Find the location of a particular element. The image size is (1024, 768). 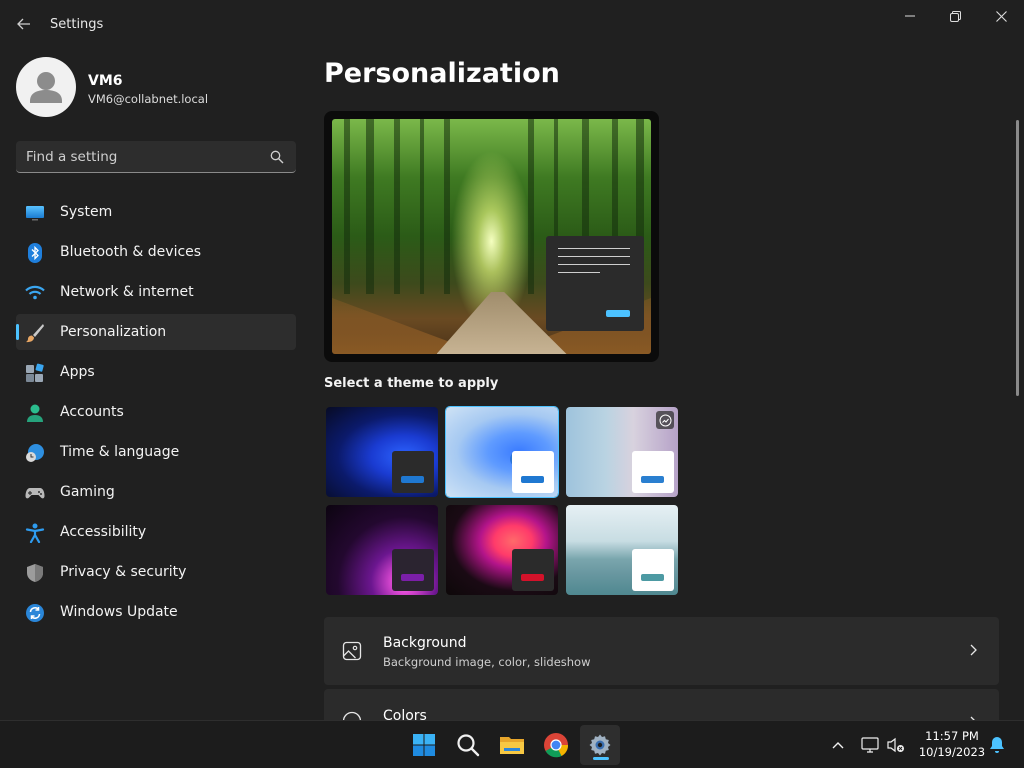

sidebar-item-system: System is located at coordinates (156, 212).